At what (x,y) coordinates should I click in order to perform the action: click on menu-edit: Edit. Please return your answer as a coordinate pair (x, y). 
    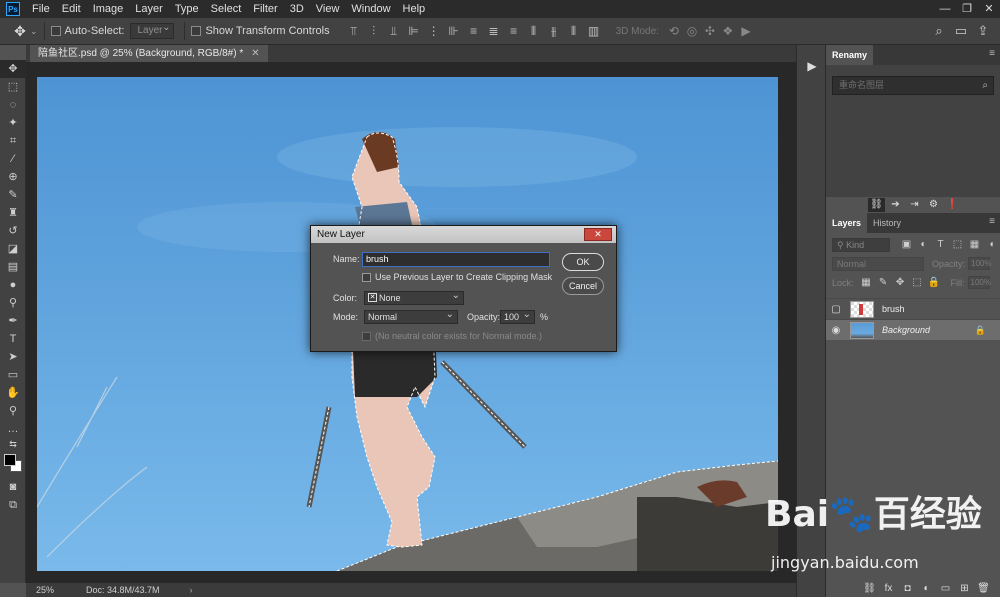
    Looking at the image, I should click on (71, 9).